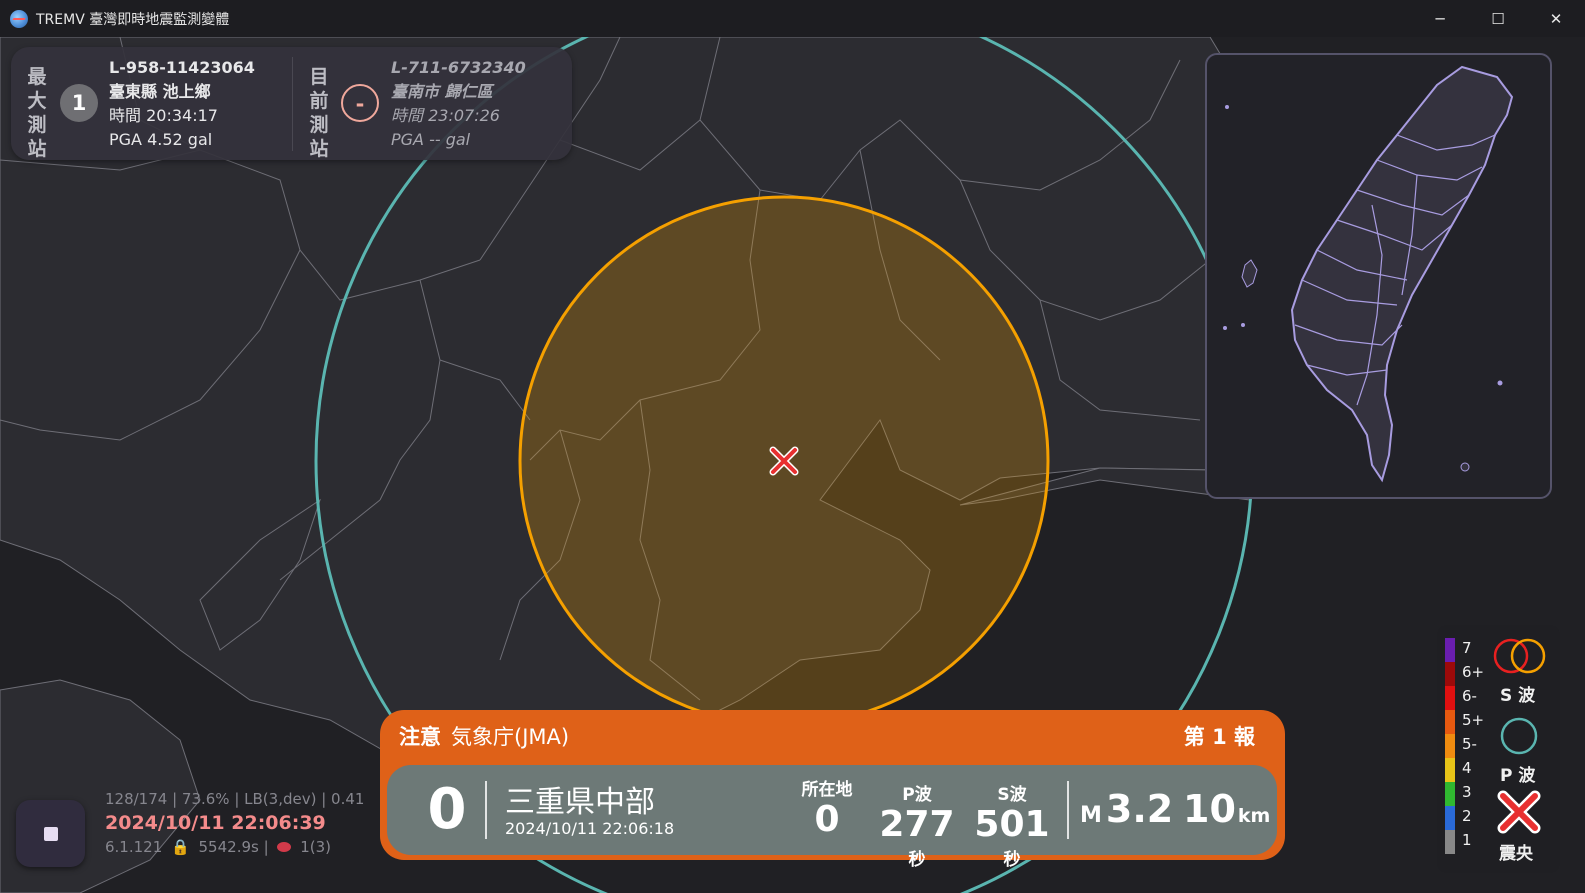 The height and width of the screenshot is (893, 1585). What do you see at coordinates (447, 809) in the screenshot?
I see `eew-intensity: 0` at bounding box center [447, 809].